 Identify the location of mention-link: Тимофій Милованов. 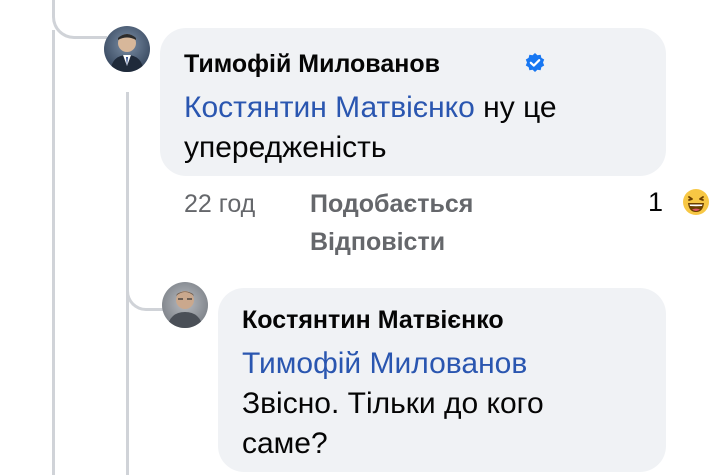
(384, 363).